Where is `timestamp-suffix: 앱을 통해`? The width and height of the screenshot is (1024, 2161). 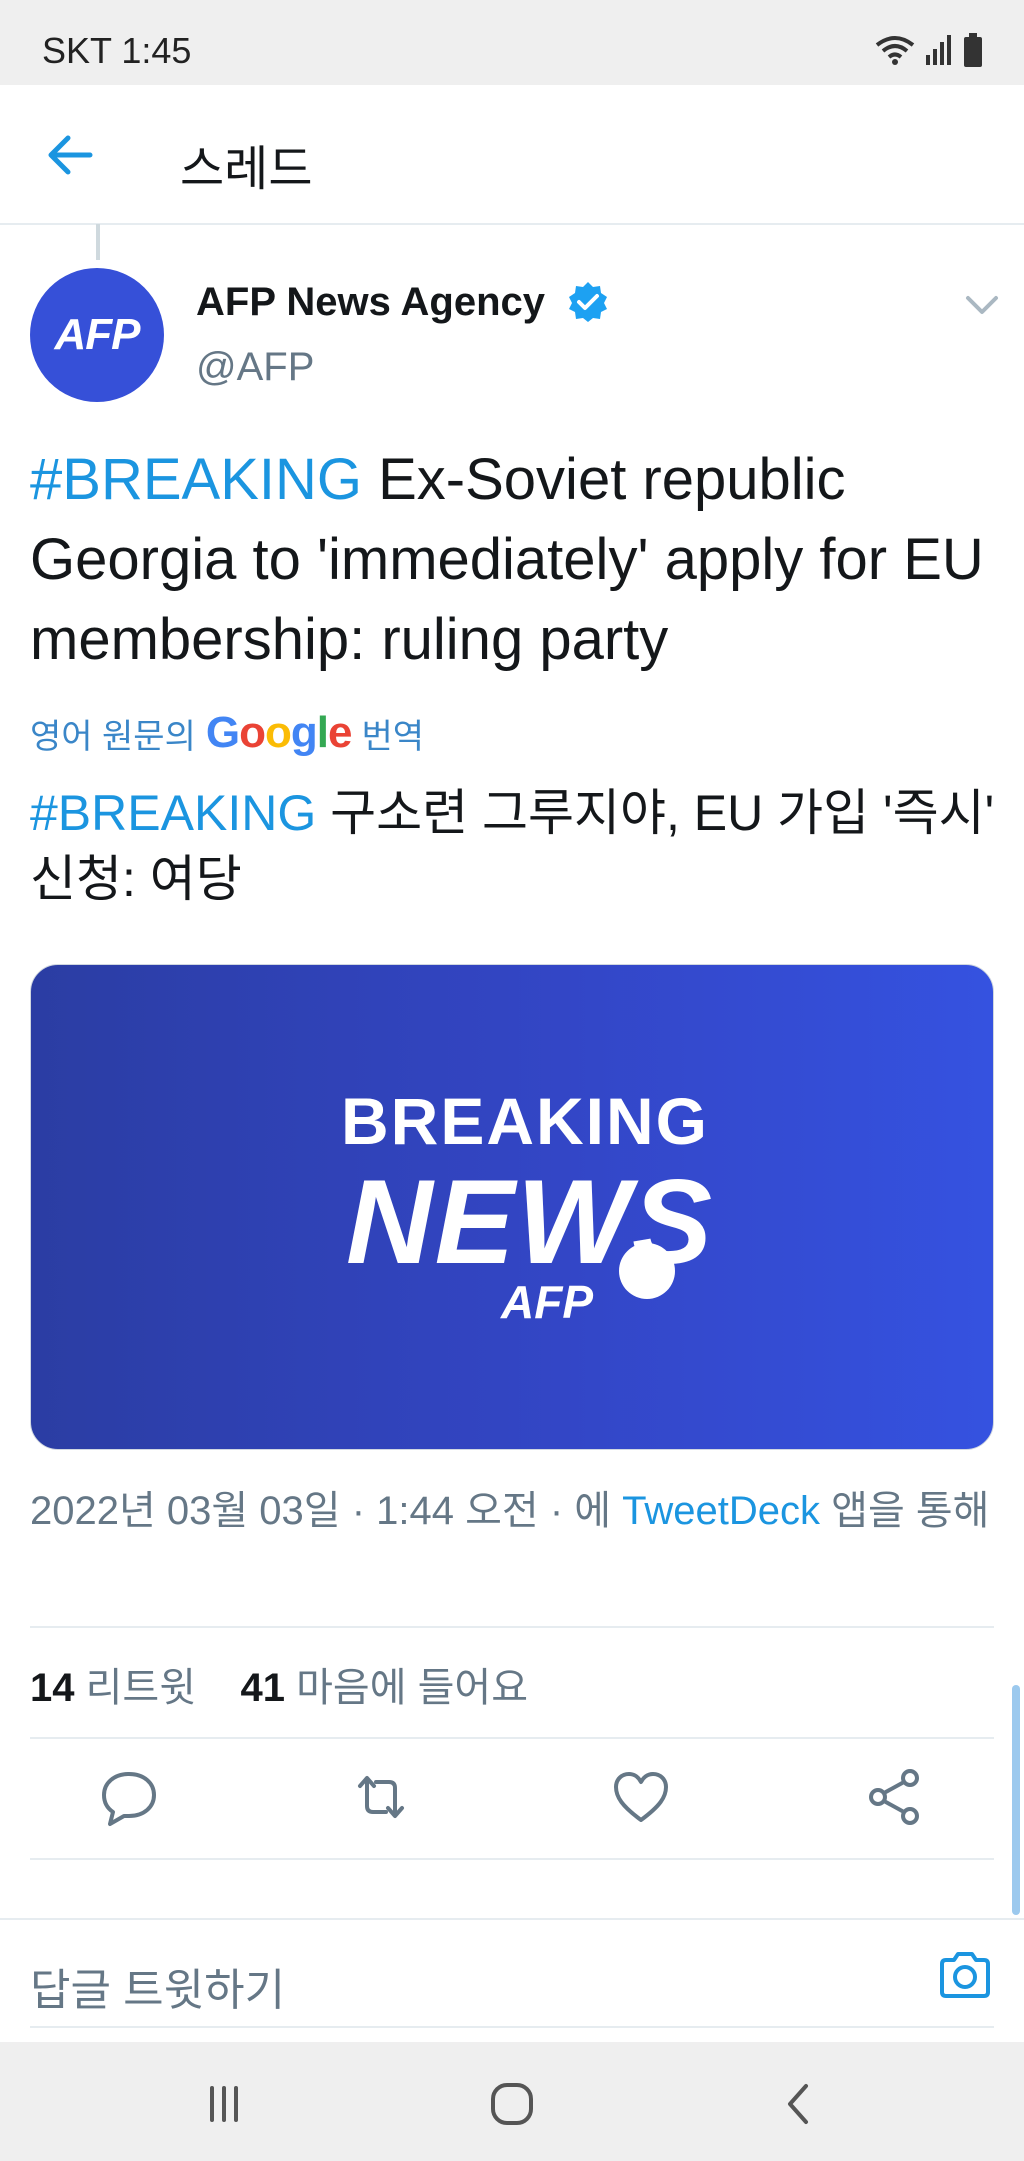
timestamp-suffix: 앱을 통해 is located at coordinates (905, 1511).